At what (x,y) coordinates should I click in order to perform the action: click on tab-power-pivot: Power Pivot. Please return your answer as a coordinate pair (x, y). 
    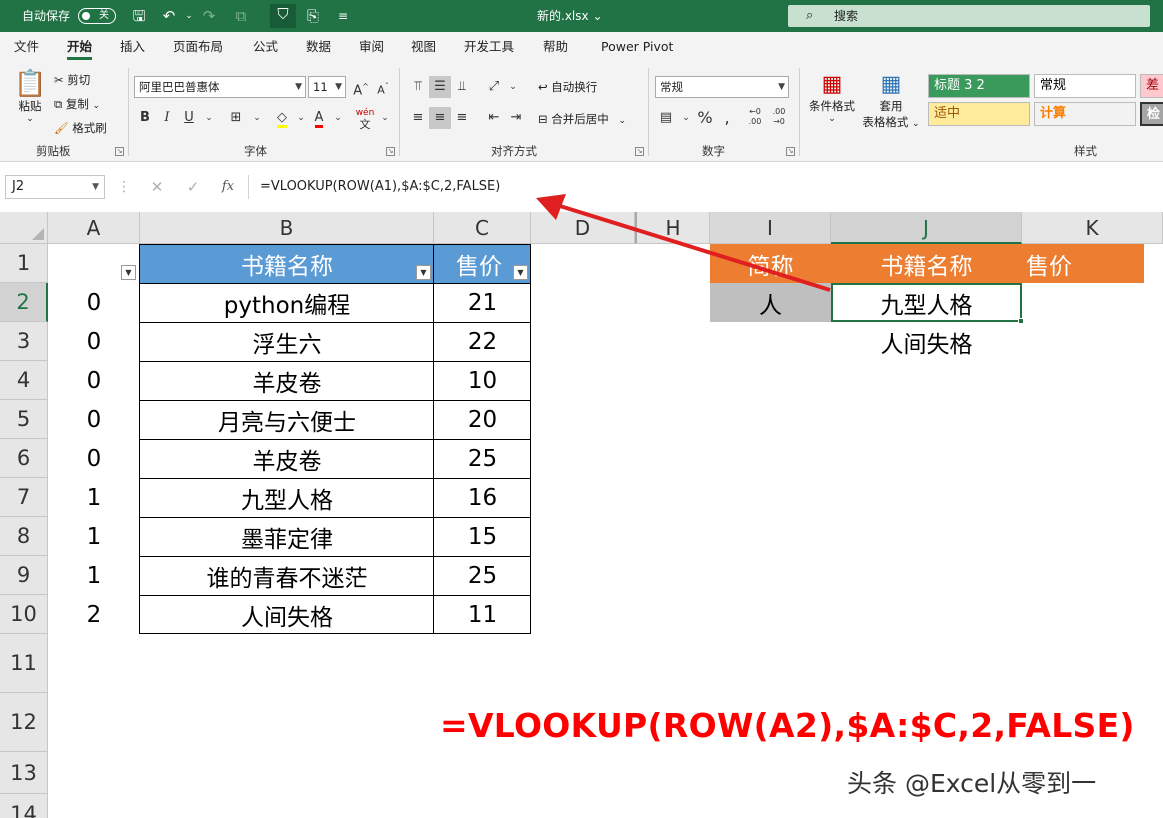
    Looking at the image, I should click on (637, 47).